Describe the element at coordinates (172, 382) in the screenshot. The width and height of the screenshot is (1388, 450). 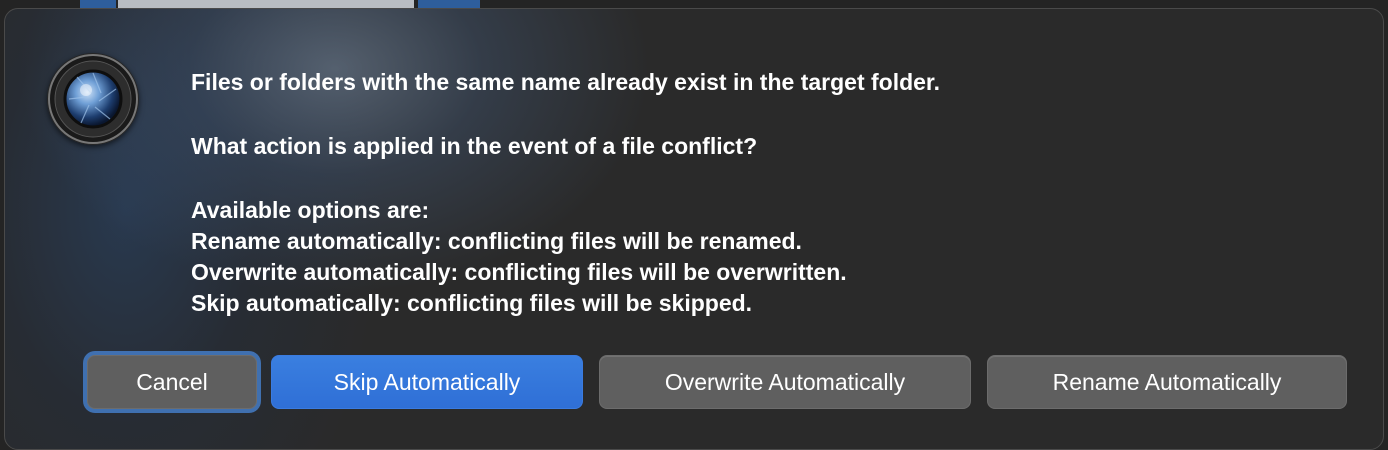
I see `cancel-button: Cancel` at that location.